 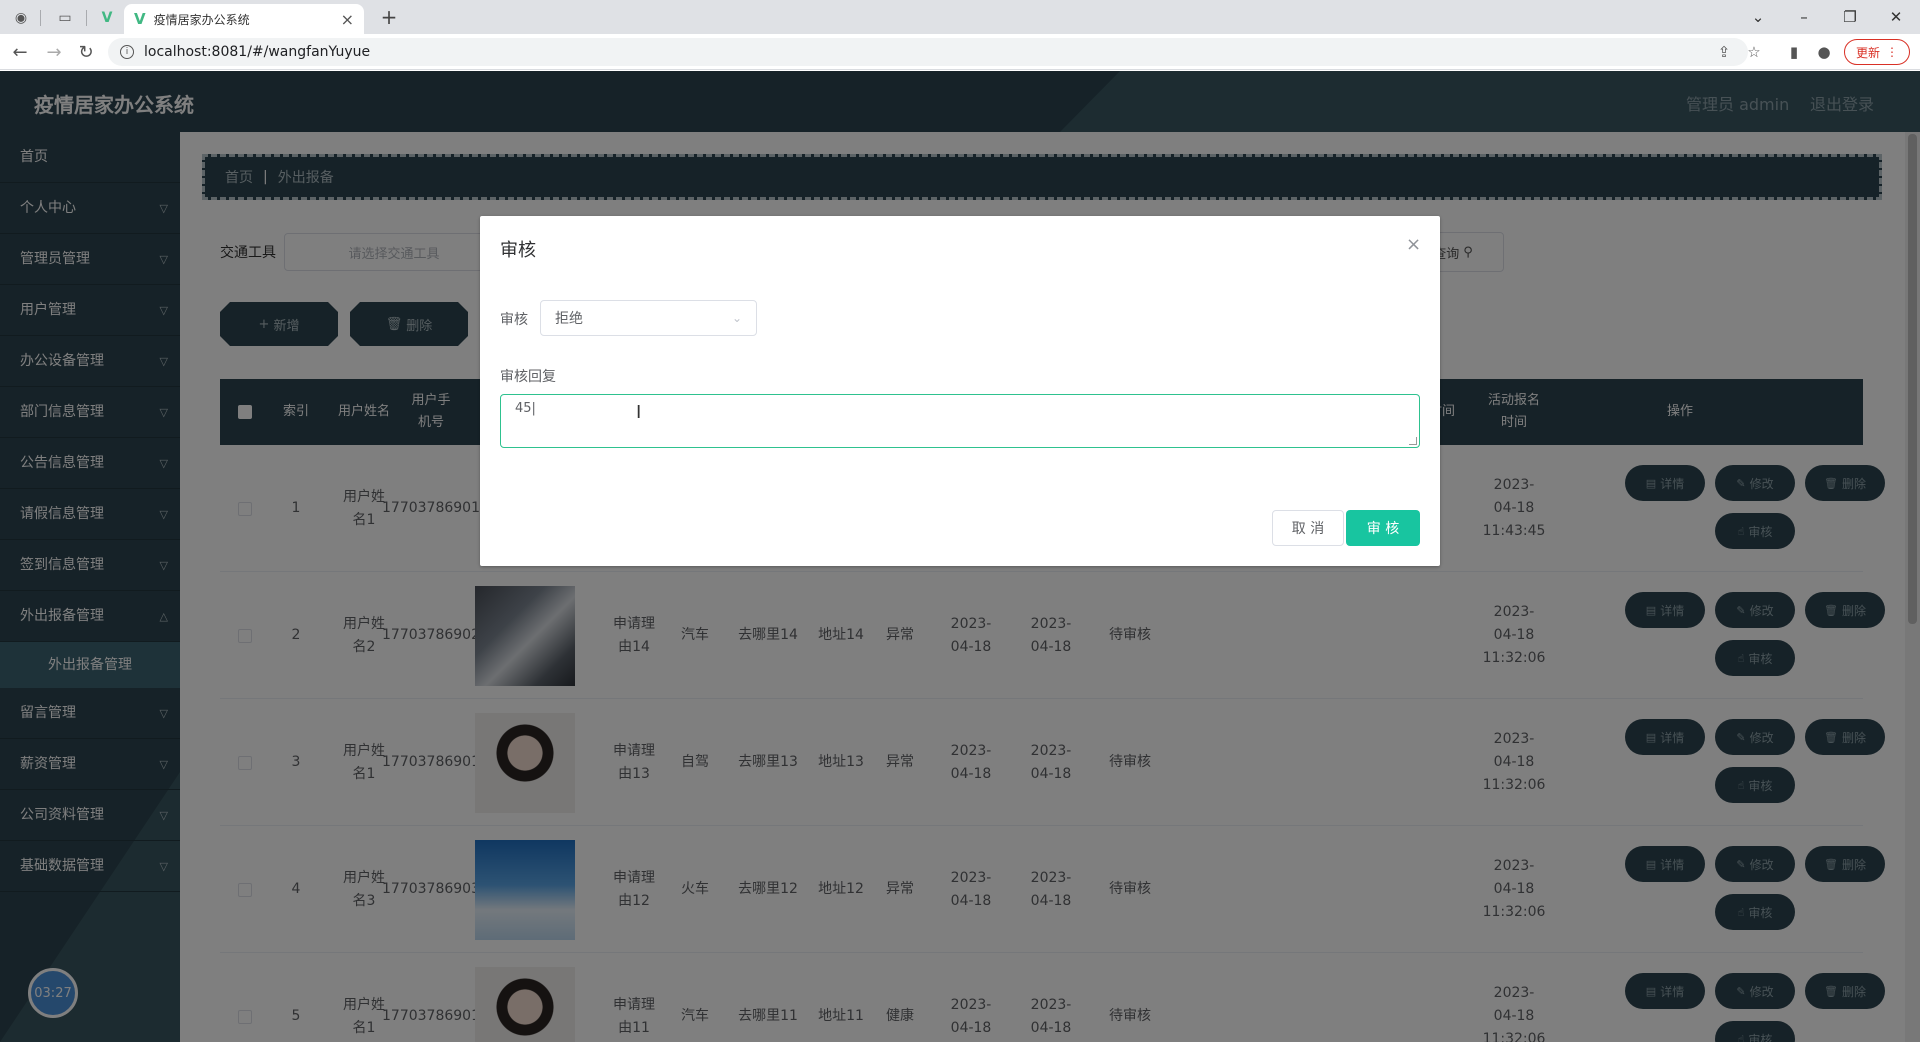 I want to click on restore-button: ❐, so click(x=1850, y=17).